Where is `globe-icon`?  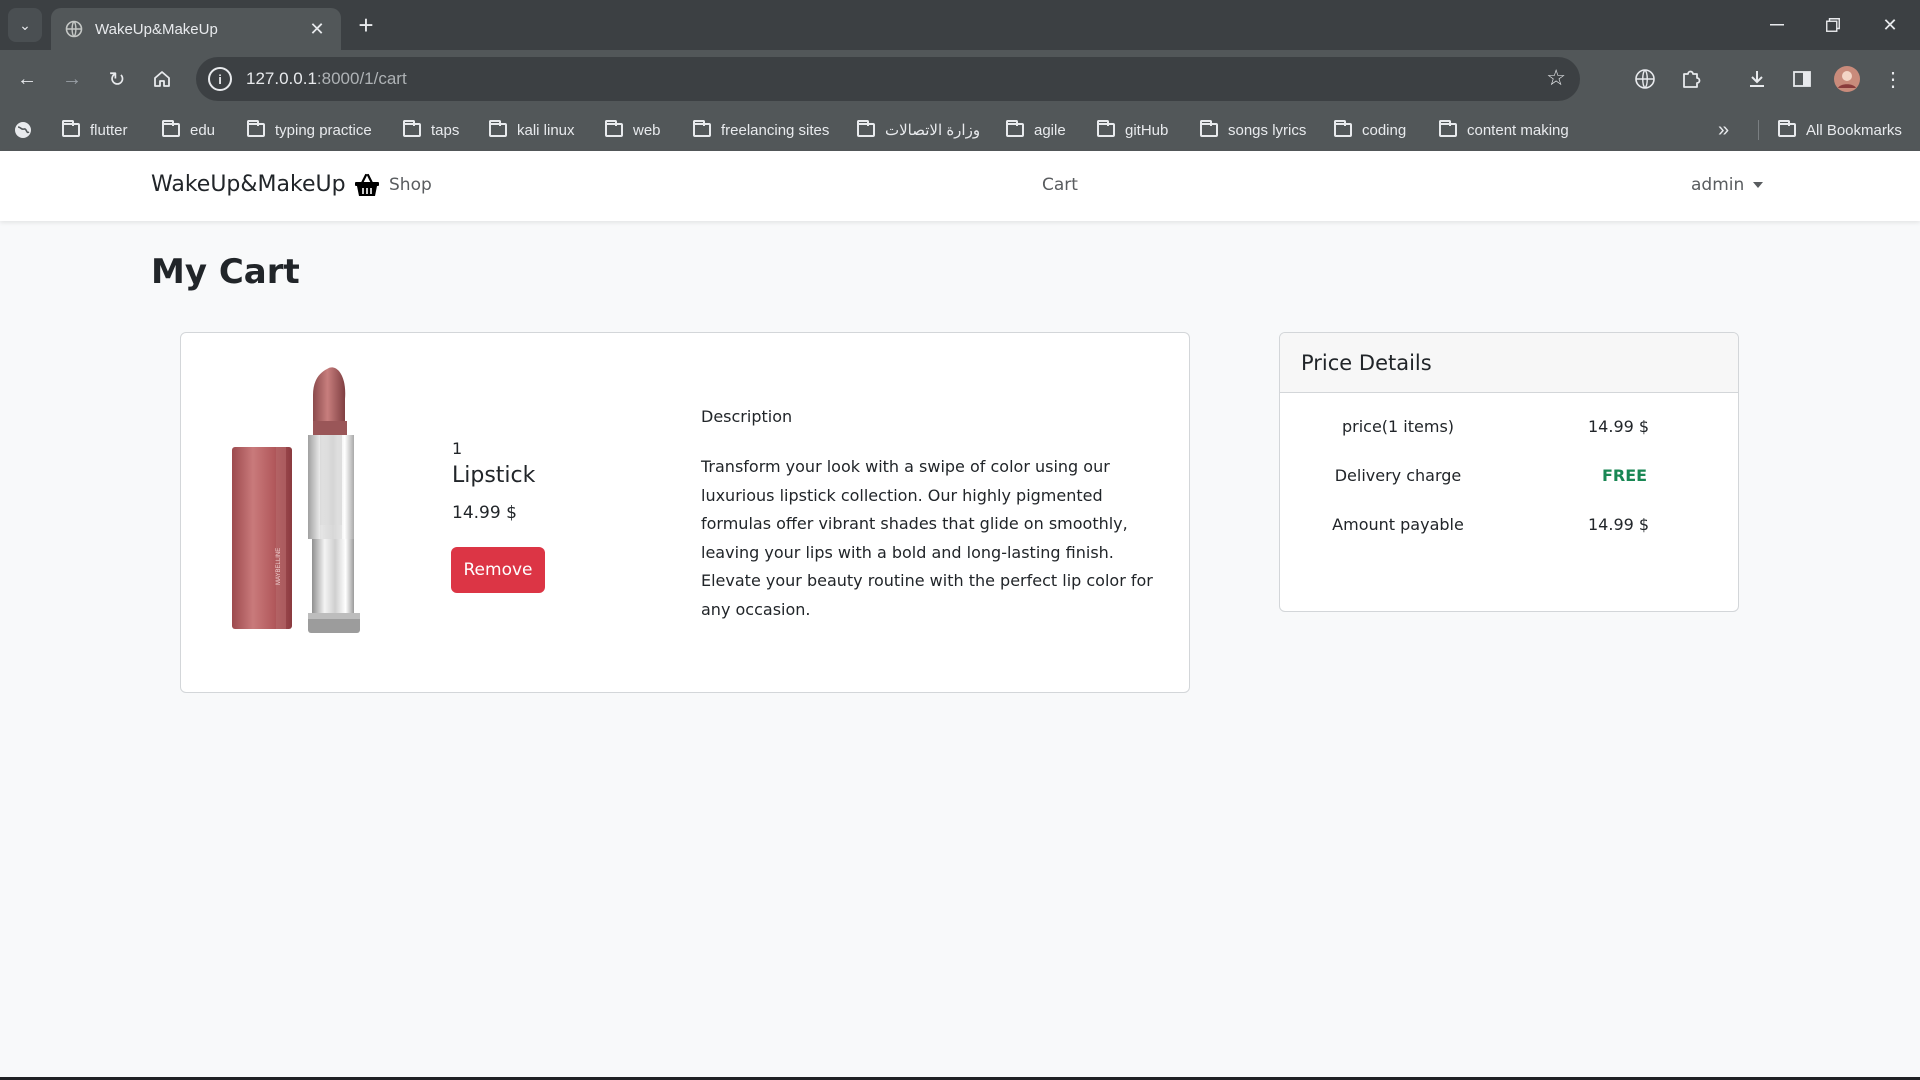
globe-icon is located at coordinates (74, 29).